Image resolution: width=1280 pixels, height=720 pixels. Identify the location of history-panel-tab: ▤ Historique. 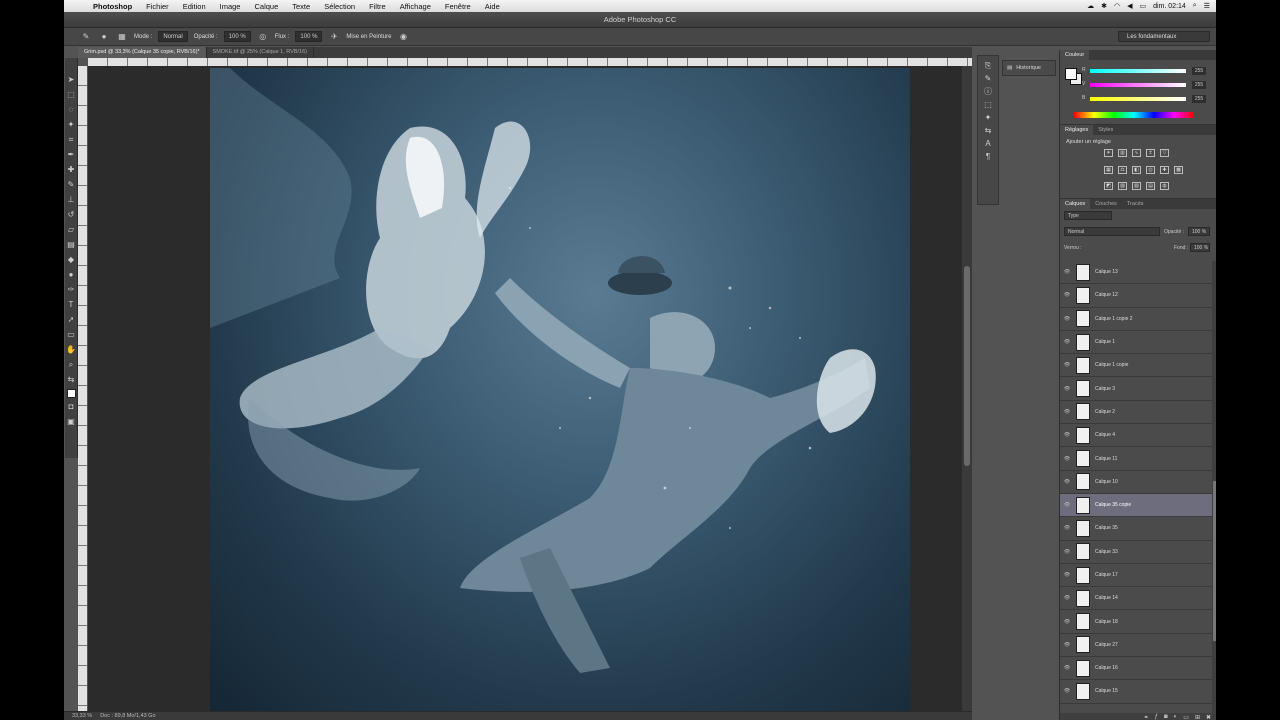
(1029, 68).